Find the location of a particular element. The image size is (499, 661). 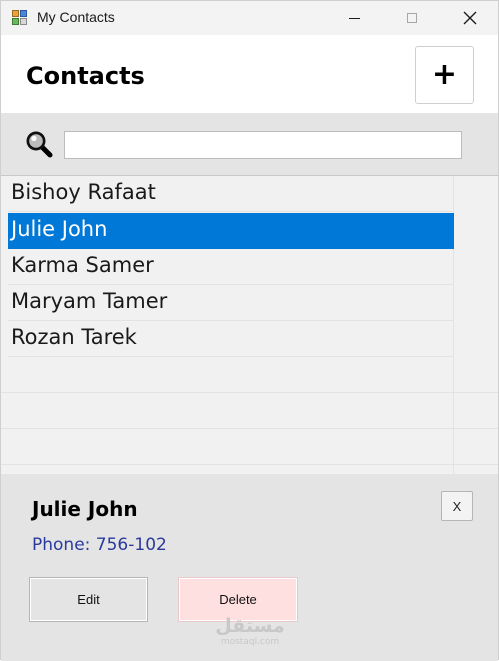

list-item: Bishoy Rafaat is located at coordinates (231, 194).